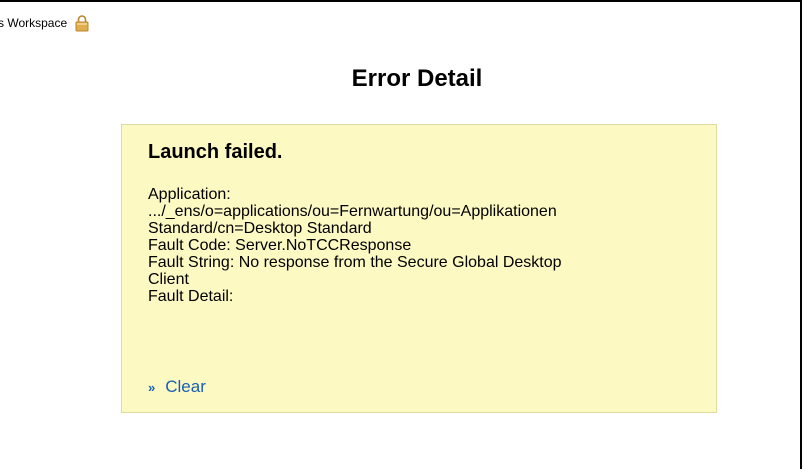 This screenshot has height=472, width=805. I want to click on page-title: Error Detail, so click(417, 78).